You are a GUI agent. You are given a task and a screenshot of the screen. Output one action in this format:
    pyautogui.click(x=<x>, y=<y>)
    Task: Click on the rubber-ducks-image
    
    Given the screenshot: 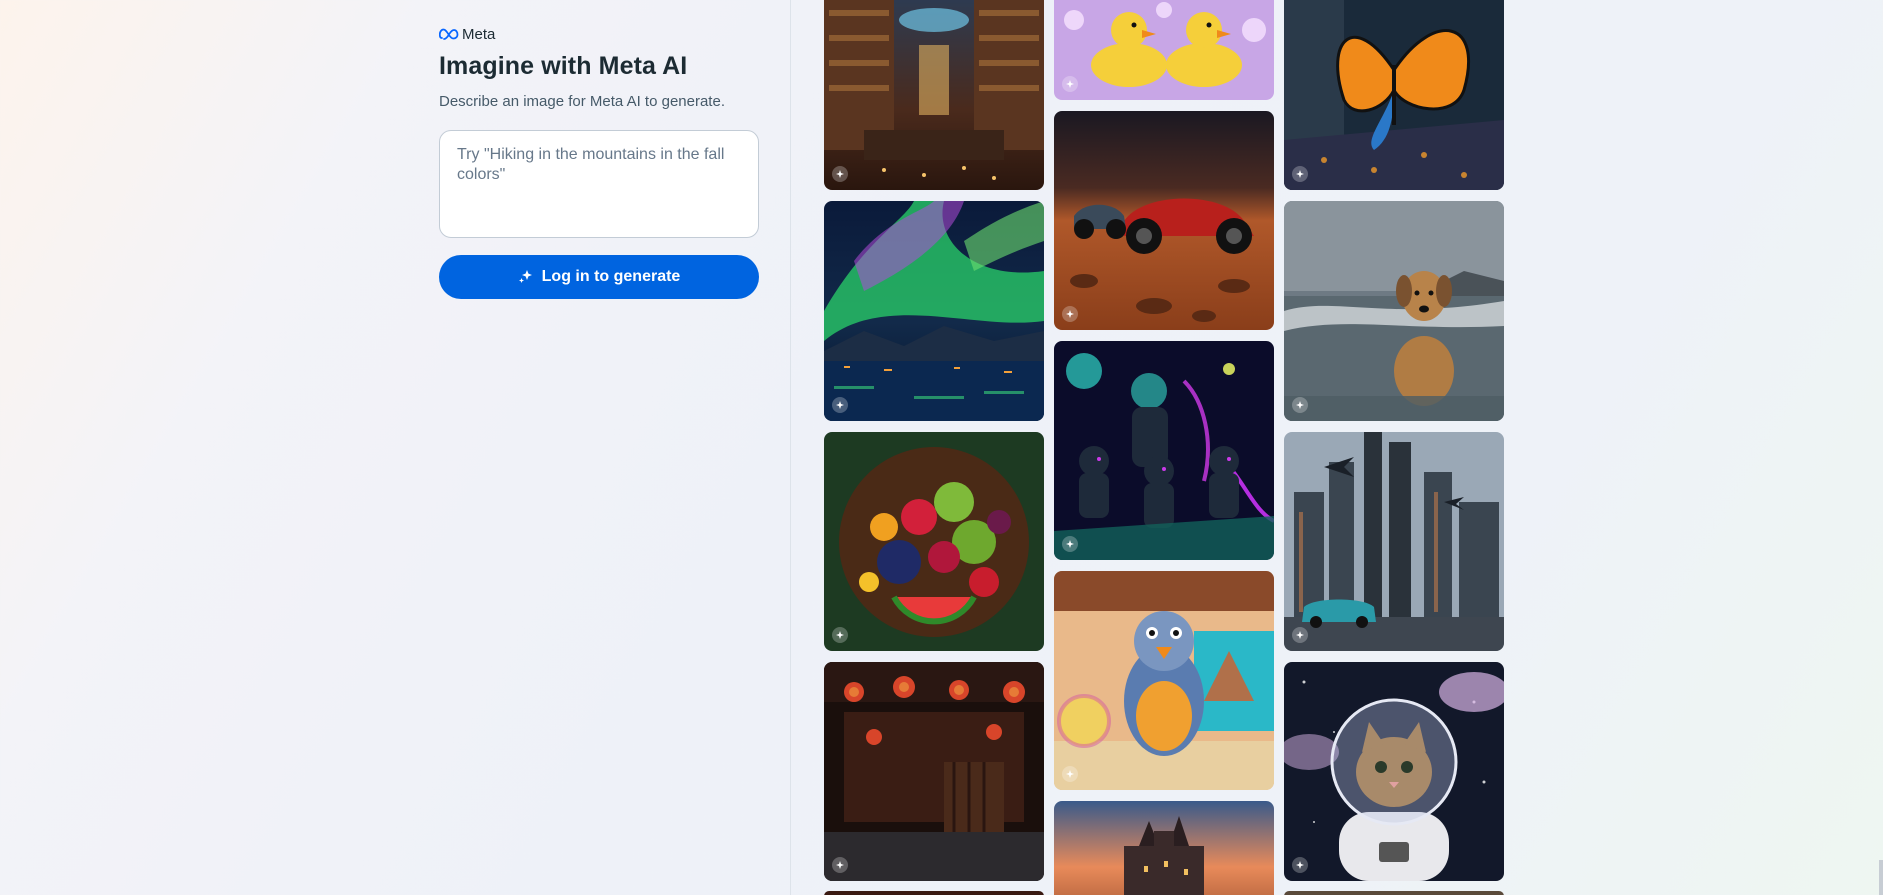 What is the action you would take?
    pyautogui.click(x=1164, y=50)
    